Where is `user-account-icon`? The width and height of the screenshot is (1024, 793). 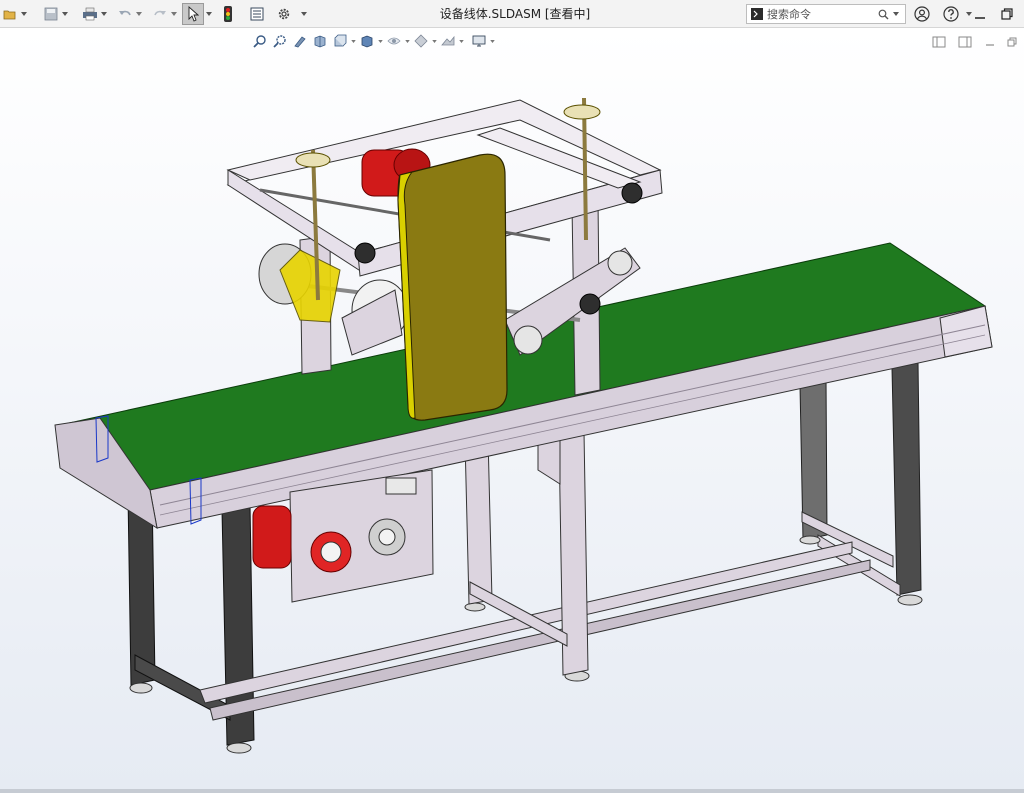 user-account-icon is located at coordinates (922, 14).